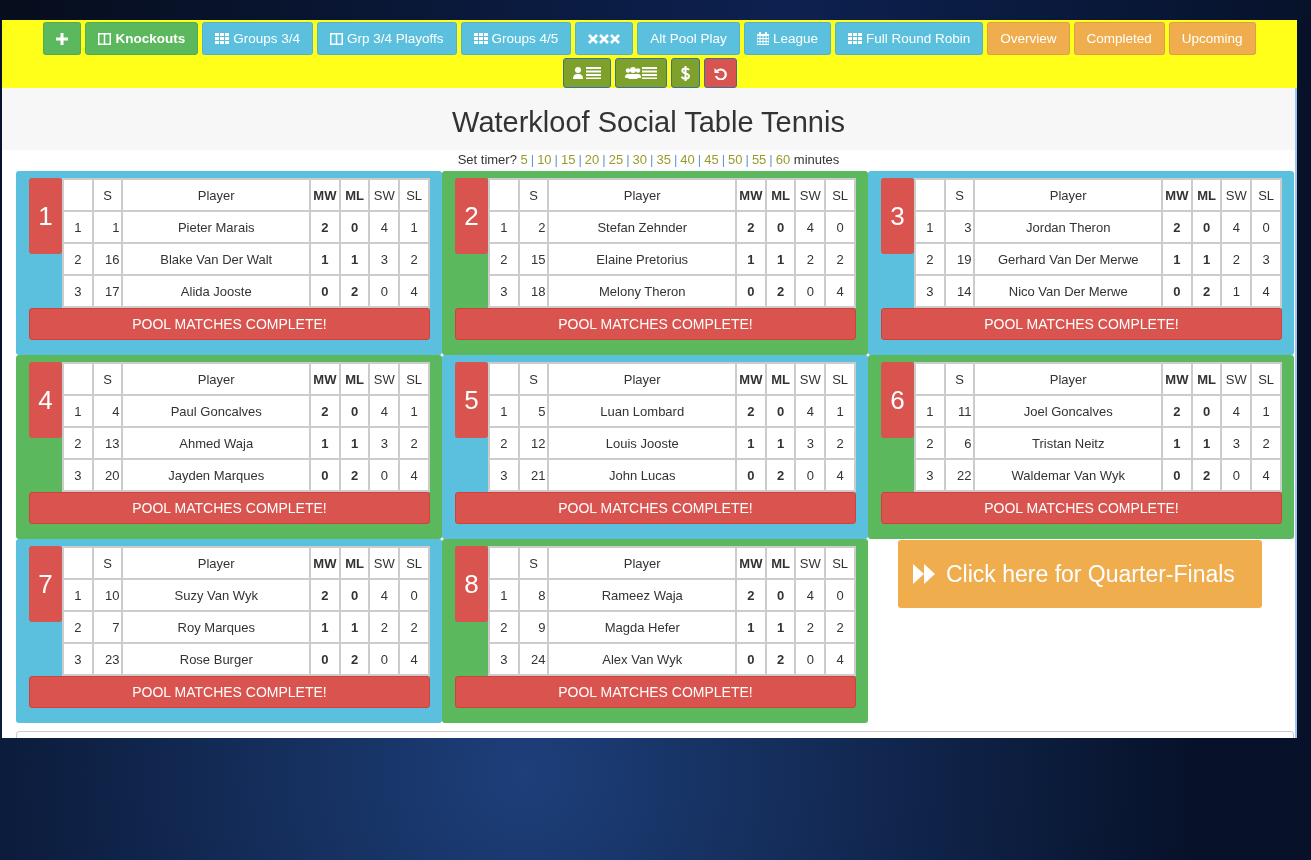  What do you see at coordinates (1080, 574) in the screenshot?
I see `quarter-finals-button: Click here for Quarter-Finals` at bounding box center [1080, 574].